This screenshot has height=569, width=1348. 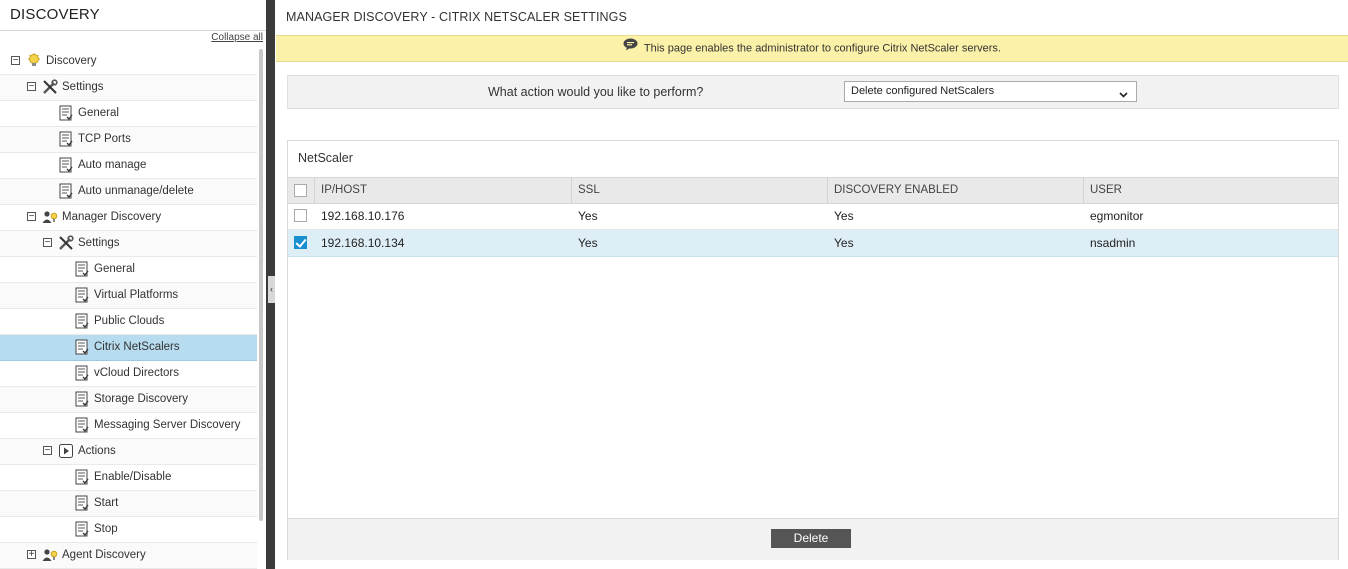 What do you see at coordinates (596, 92) in the screenshot?
I see `action-question-label: What action would you like to perform?` at bounding box center [596, 92].